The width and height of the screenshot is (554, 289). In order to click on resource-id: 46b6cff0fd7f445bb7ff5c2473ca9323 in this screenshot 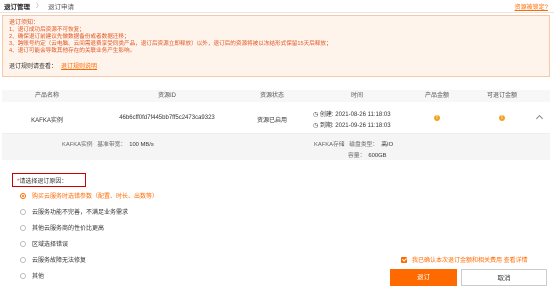, I will do `click(167, 118)`.